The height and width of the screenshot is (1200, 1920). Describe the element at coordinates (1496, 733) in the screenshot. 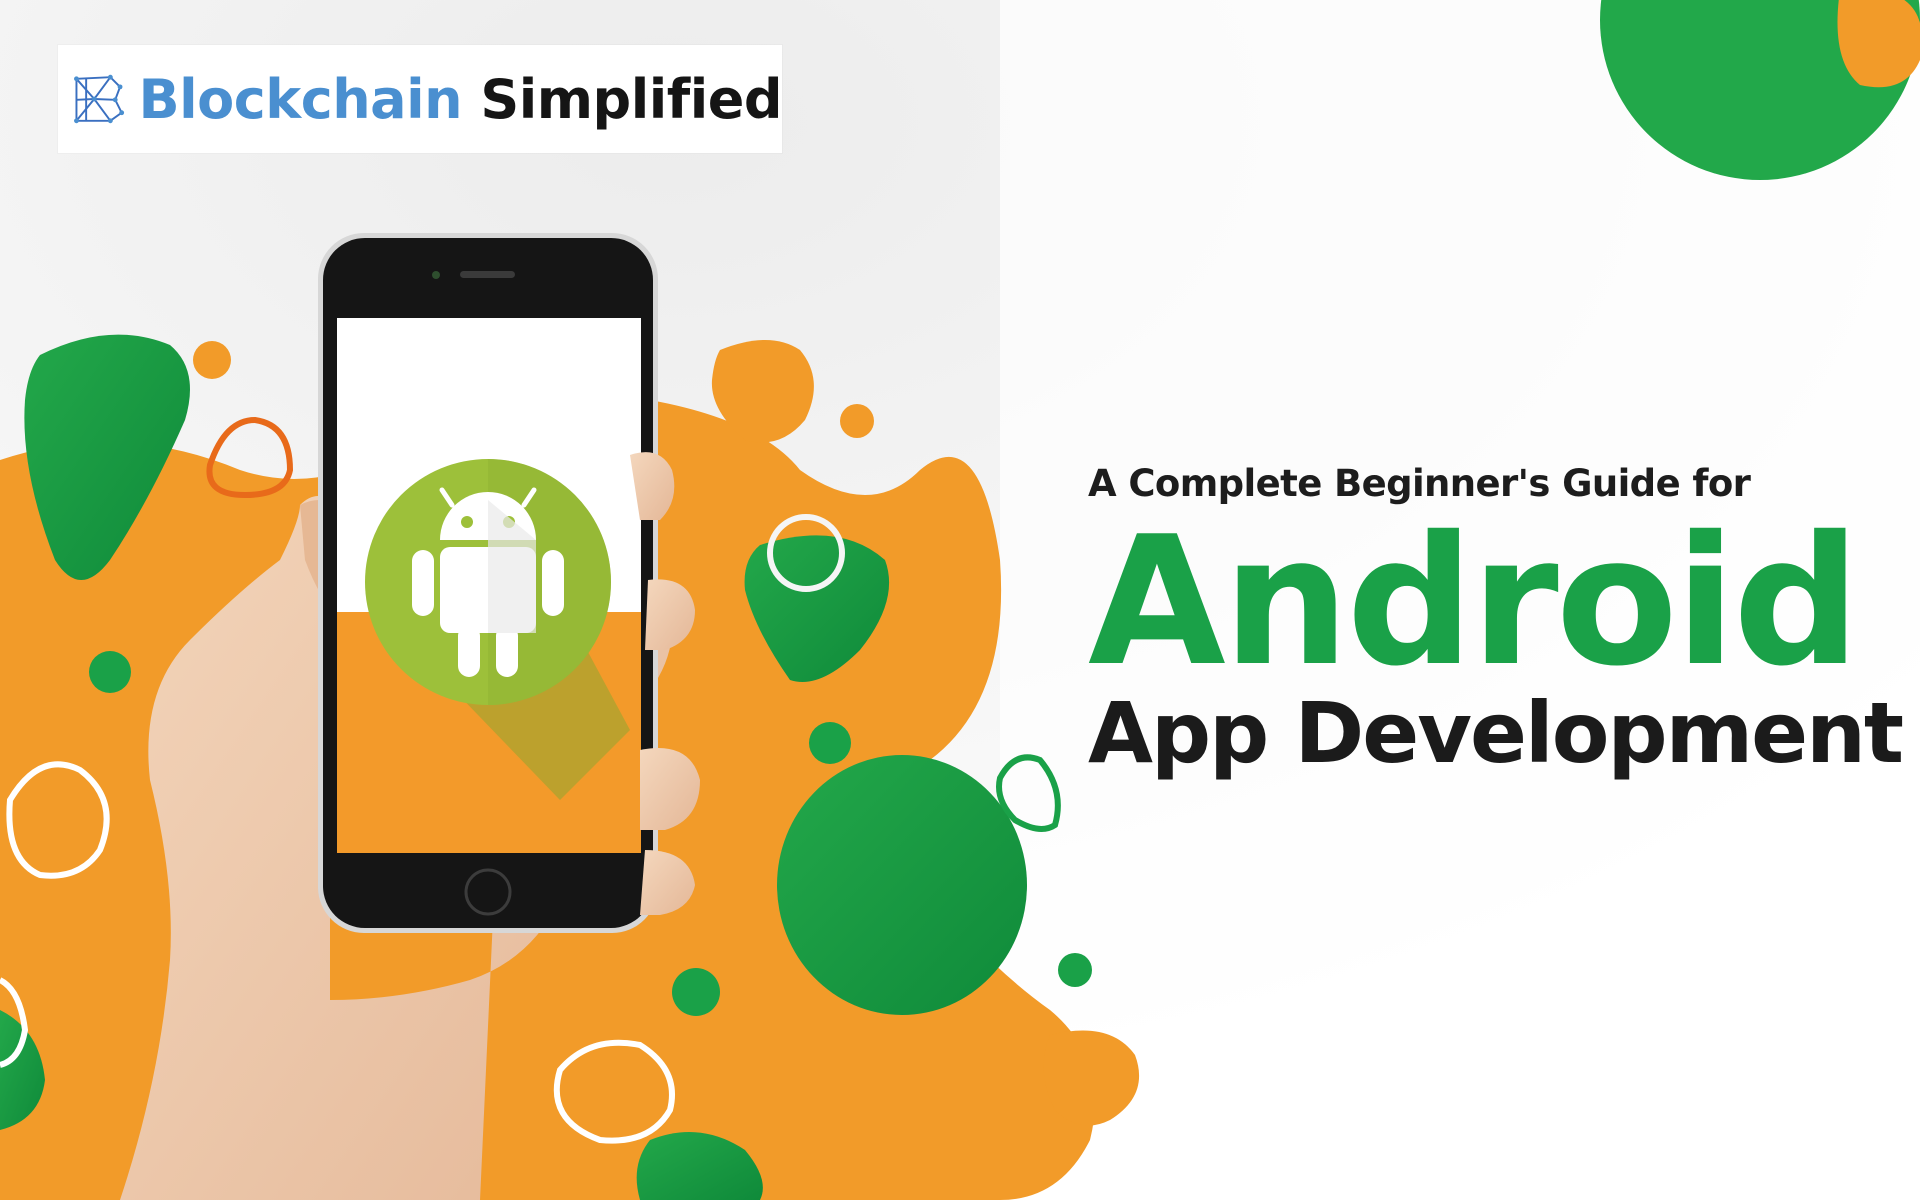

I see `headline-title-line2: App Development` at that location.